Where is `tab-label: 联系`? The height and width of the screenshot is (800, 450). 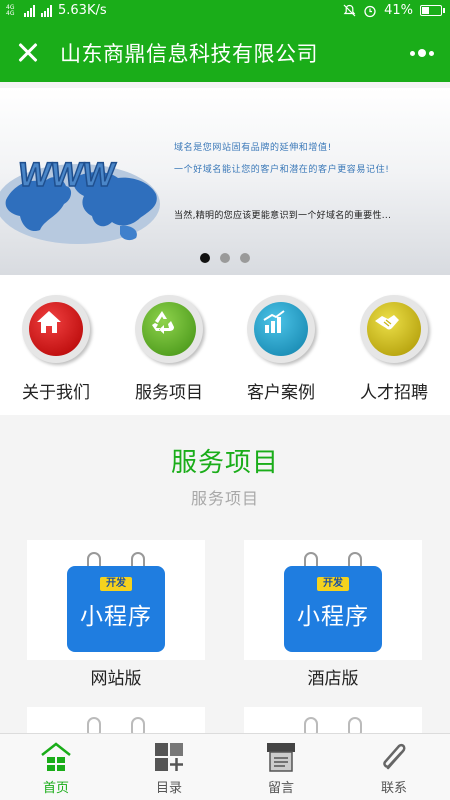 tab-label: 联系 is located at coordinates (393, 788).